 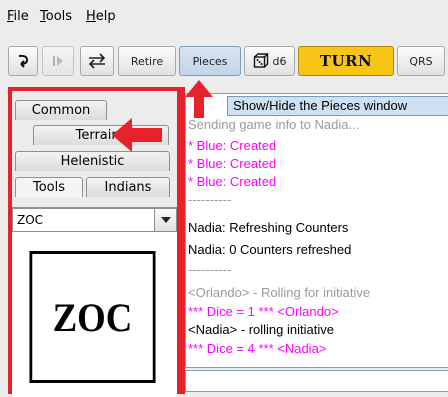 I want to click on pieces-tooltip: Show/Hide the Pieces window, so click(x=337, y=106).